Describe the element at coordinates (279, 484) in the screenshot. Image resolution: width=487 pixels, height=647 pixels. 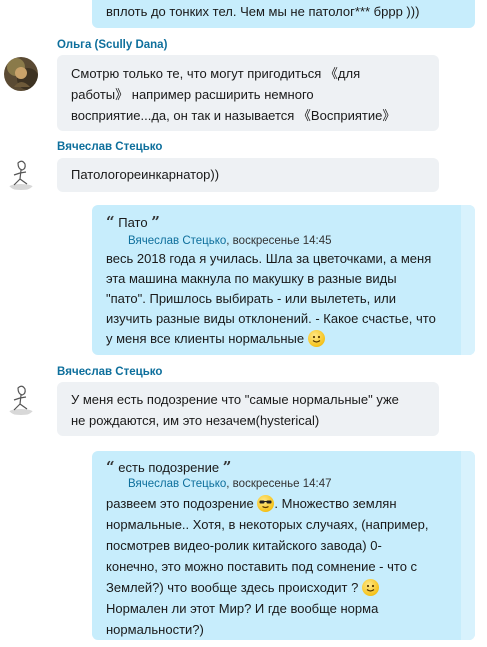
I see `quote-time: , воскресенье 14:47` at that location.